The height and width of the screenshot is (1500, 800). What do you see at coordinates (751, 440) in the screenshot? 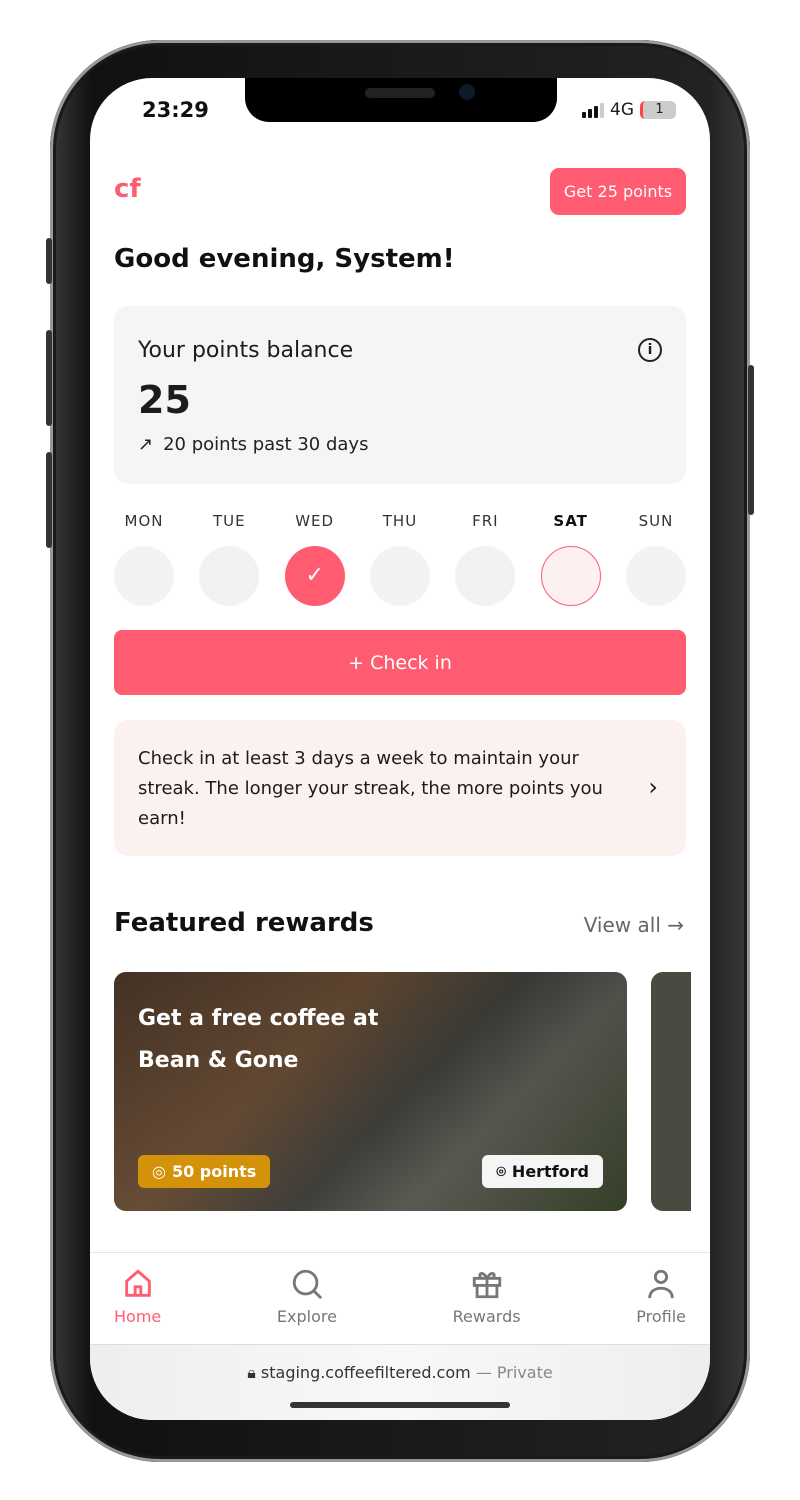
I see `power-button` at bounding box center [751, 440].